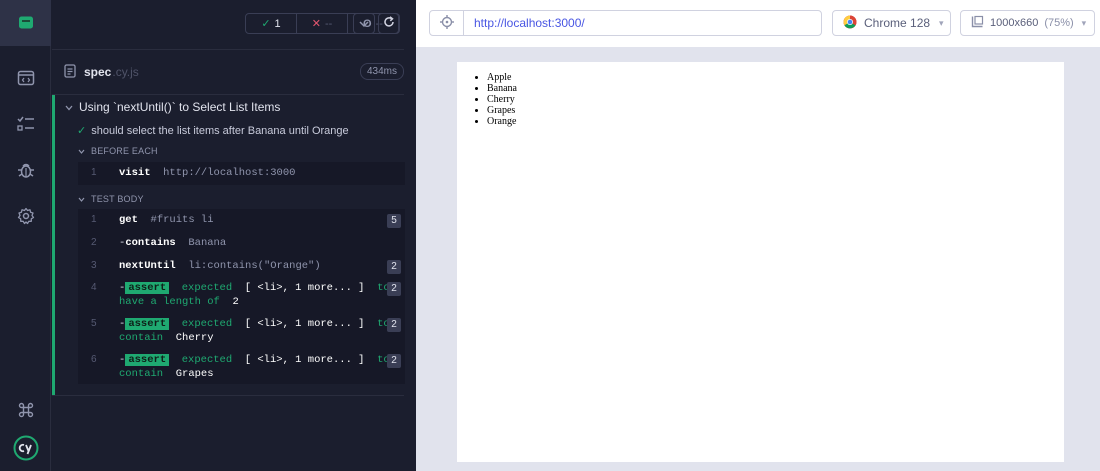 This screenshot has height=471, width=1100. What do you see at coordinates (502, 121) in the screenshot?
I see `list-item: Orange` at bounding box center [502, 121].